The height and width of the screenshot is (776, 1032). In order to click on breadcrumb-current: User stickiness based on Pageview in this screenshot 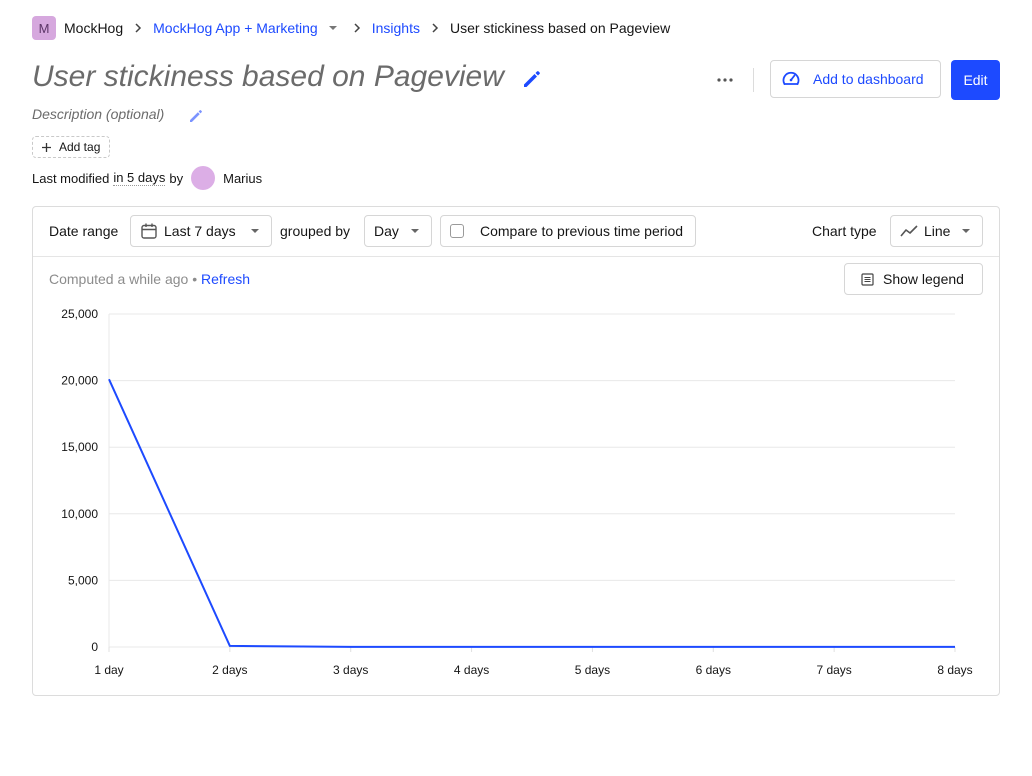, I will do `click(560, 28)`.